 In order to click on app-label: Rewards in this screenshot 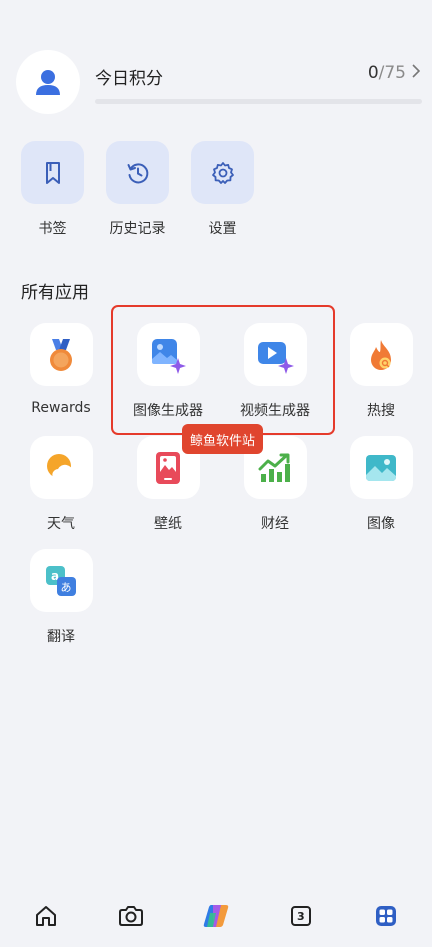, I will do `click(61, 408)`.